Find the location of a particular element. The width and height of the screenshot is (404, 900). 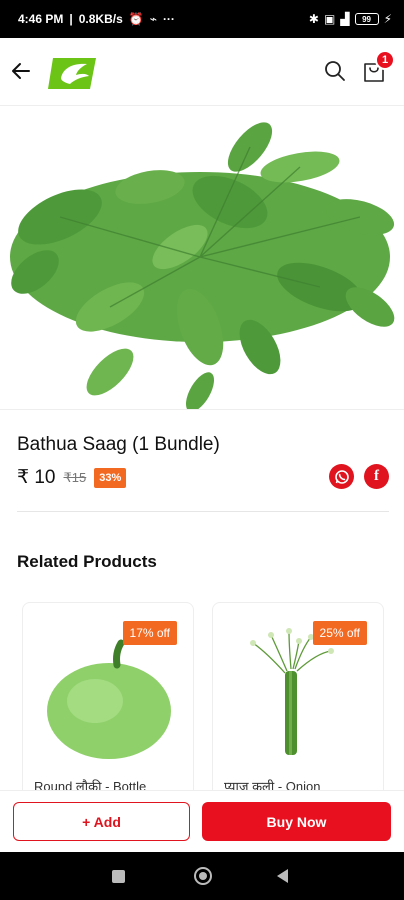

facebook-icon: f is located at coordinates (376, 476).